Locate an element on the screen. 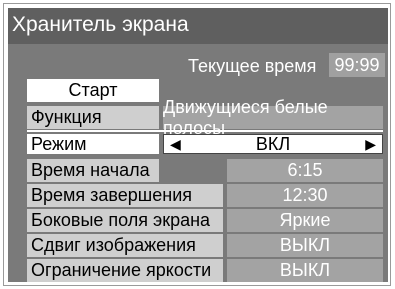 Image resolution: width=395 pixels, height=289 pixels. function-label: Функция is located at coordinates (93, 117).